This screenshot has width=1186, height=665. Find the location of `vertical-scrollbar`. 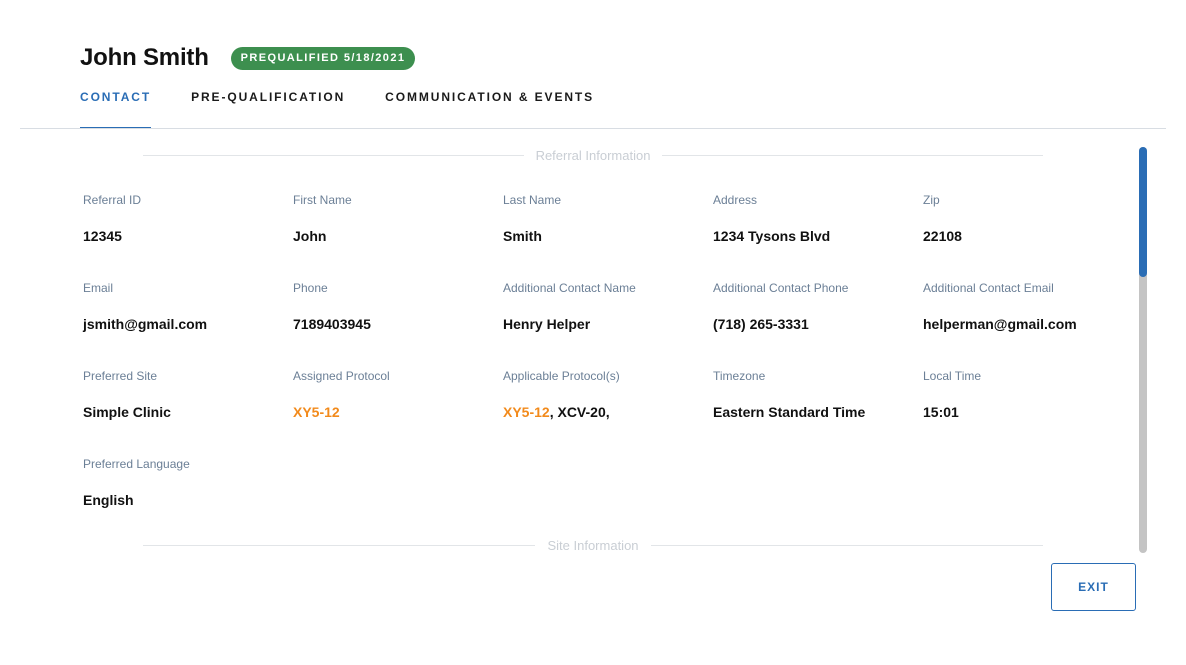

vertical-scrollbar is located at coordinates (1143, 350).